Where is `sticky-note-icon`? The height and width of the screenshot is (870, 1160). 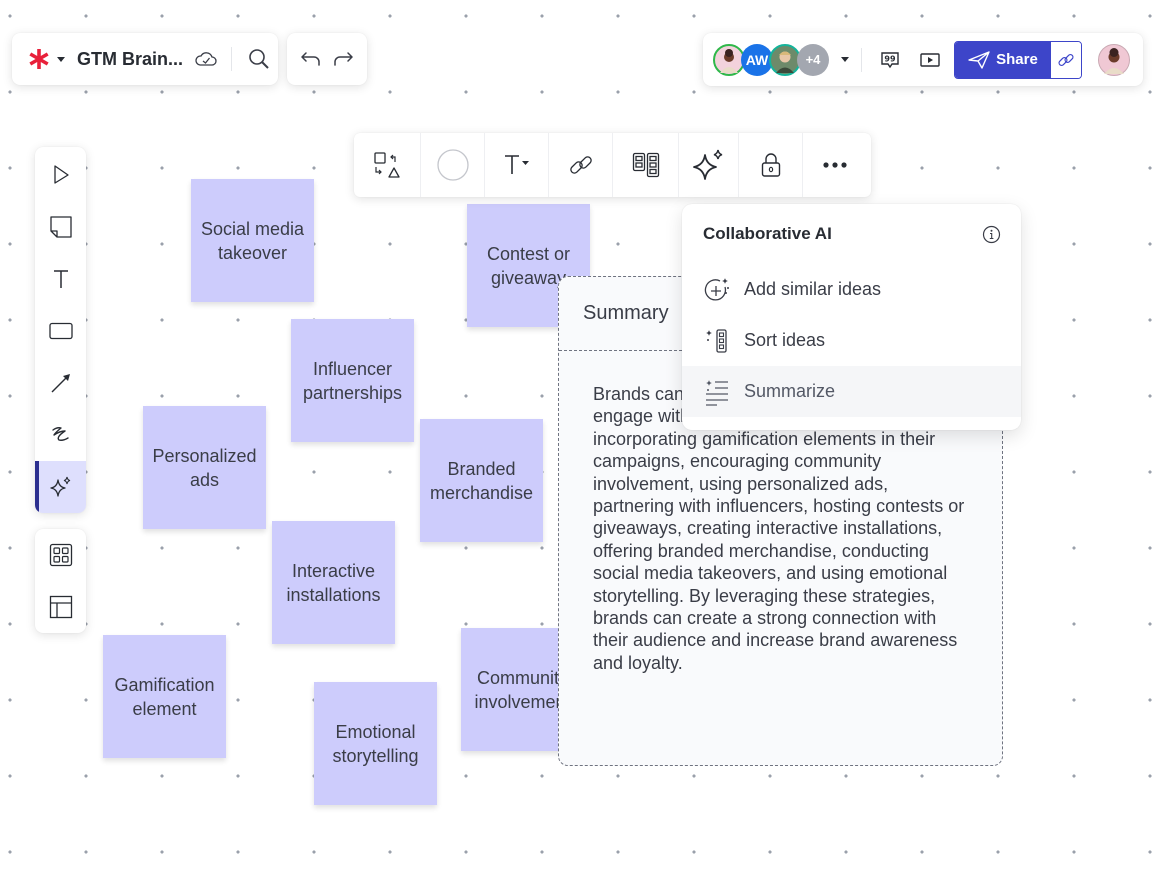 sticky-note-icon is located at coordinates (60, 227).